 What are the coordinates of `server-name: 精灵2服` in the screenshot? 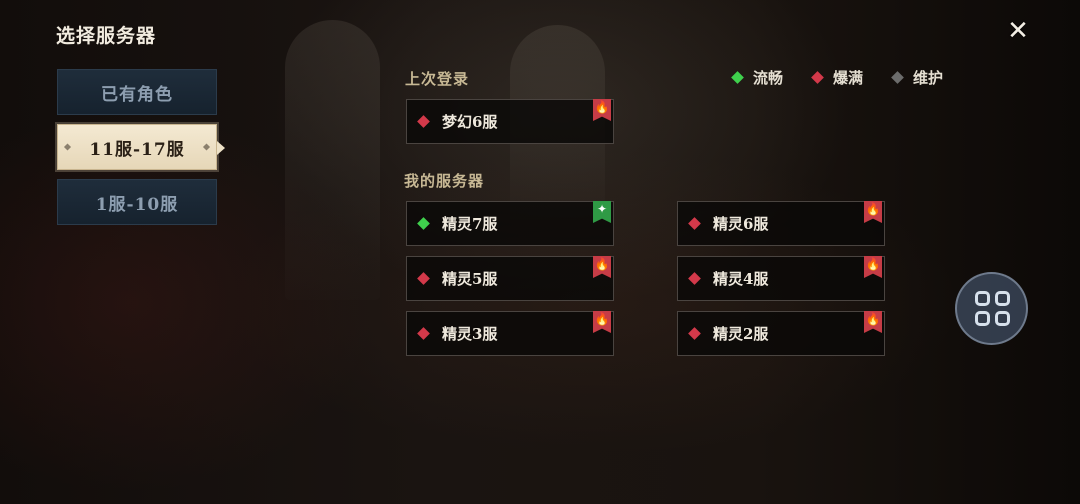 It's located at (741, 334).